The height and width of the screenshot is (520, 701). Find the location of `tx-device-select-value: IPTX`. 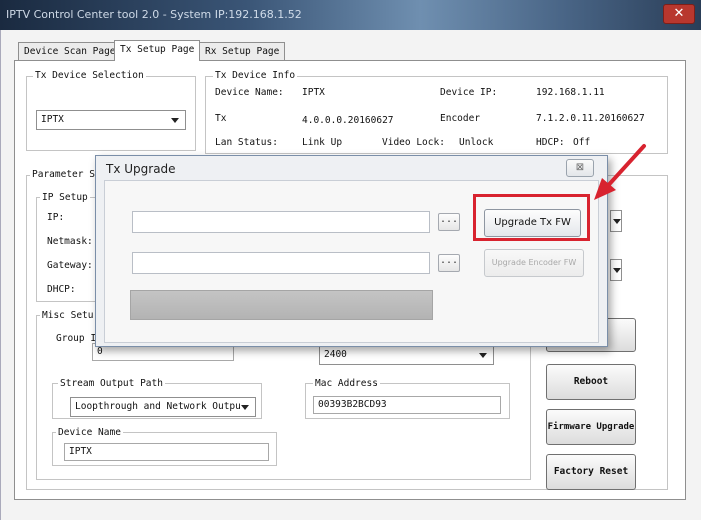

tx-device-select-value: IPTX is located at coordinates (52, 119).